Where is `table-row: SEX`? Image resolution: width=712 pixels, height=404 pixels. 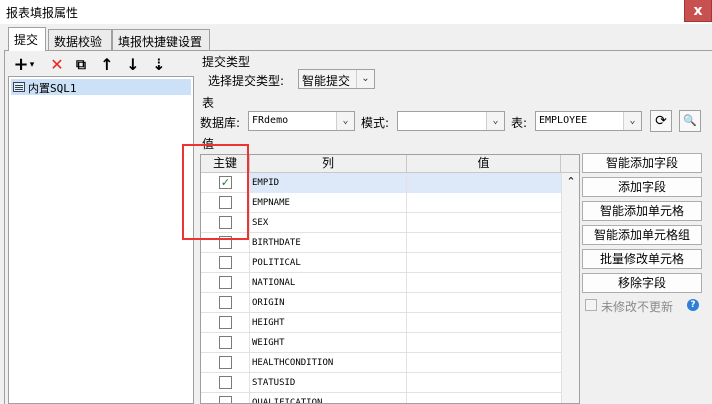 table-row: SEX is located at coordinates (381, 223).